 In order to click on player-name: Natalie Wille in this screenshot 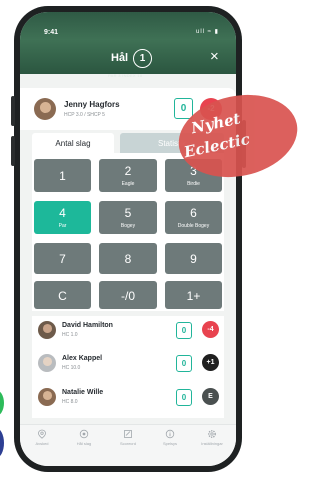, I will do `click(83, 392)`.